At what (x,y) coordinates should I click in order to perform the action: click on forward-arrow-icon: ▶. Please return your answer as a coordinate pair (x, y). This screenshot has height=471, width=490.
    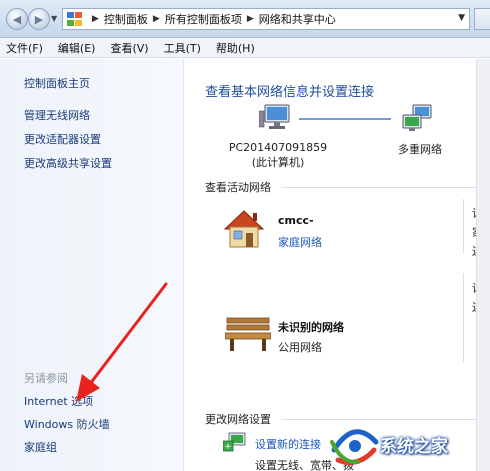
    Looking at the image, I should click on (39, 19).